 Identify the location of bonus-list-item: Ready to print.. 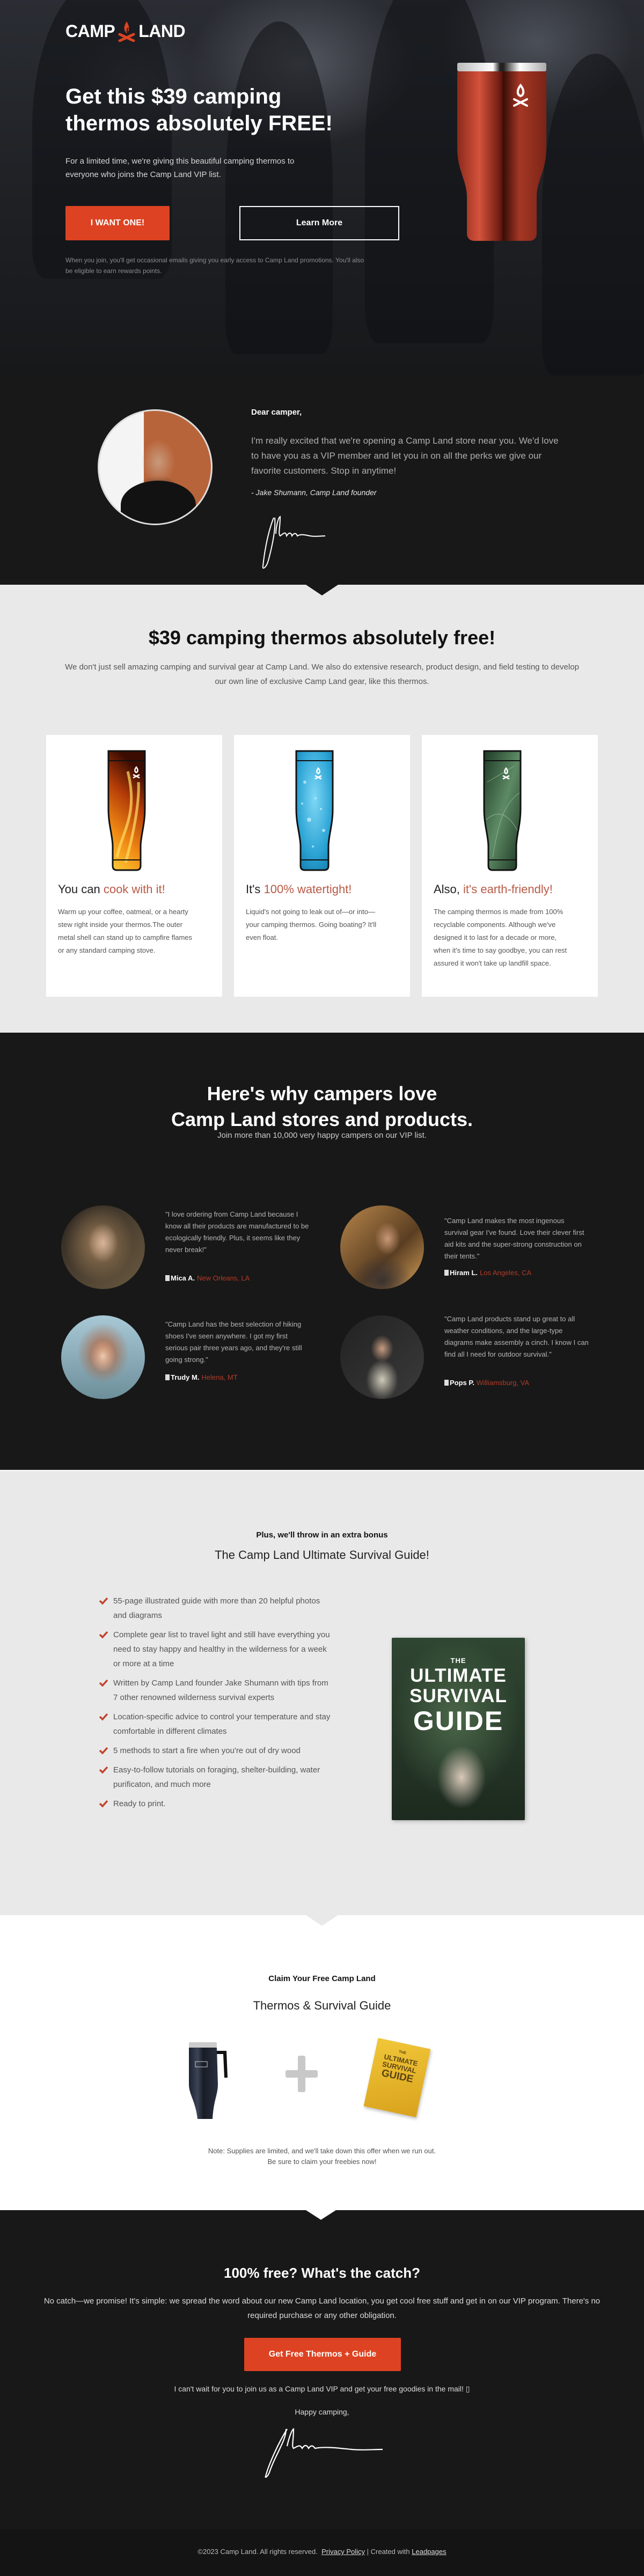
(217, 1804).